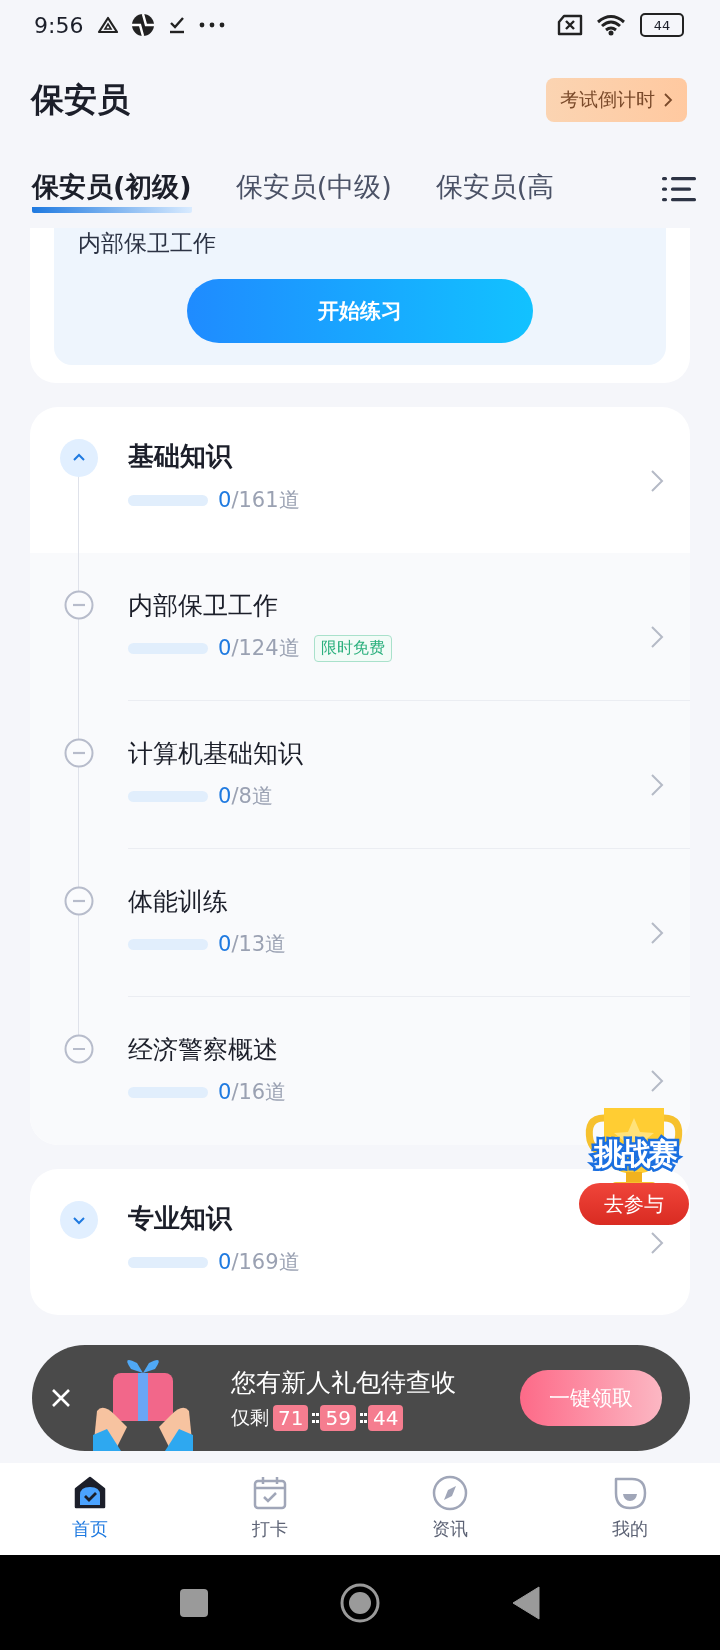 The image size is (720, 1650). Describe the element at coordinates (662, 25) in the screenshot. I see `battery-icon: 44` at that location.